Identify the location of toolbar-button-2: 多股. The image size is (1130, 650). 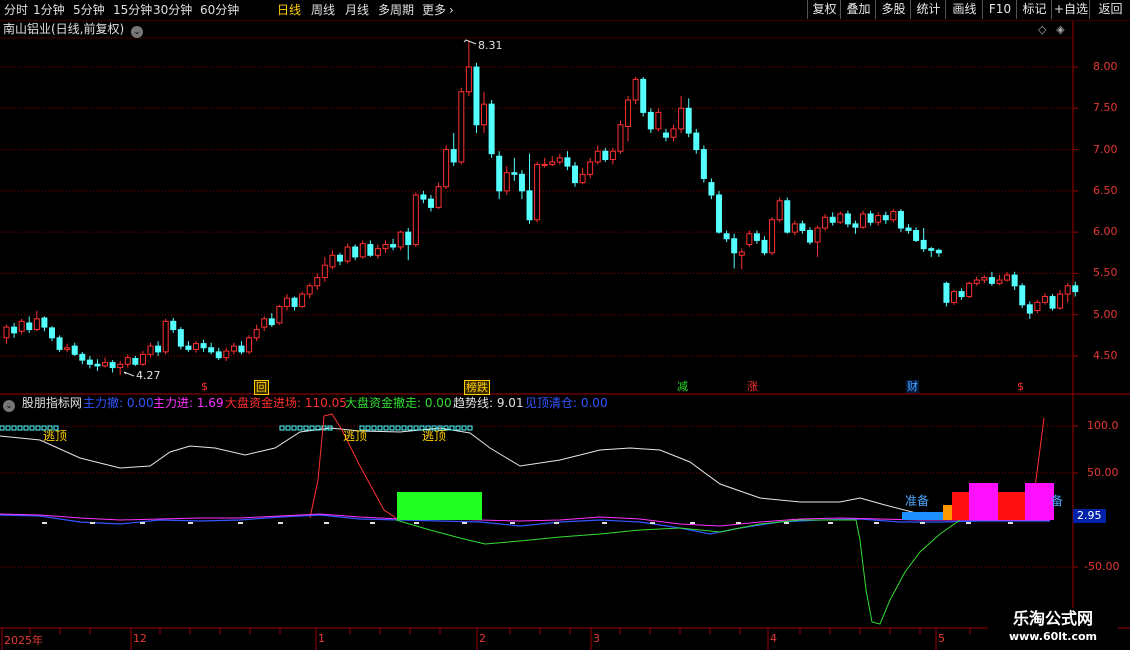
(893, 9).